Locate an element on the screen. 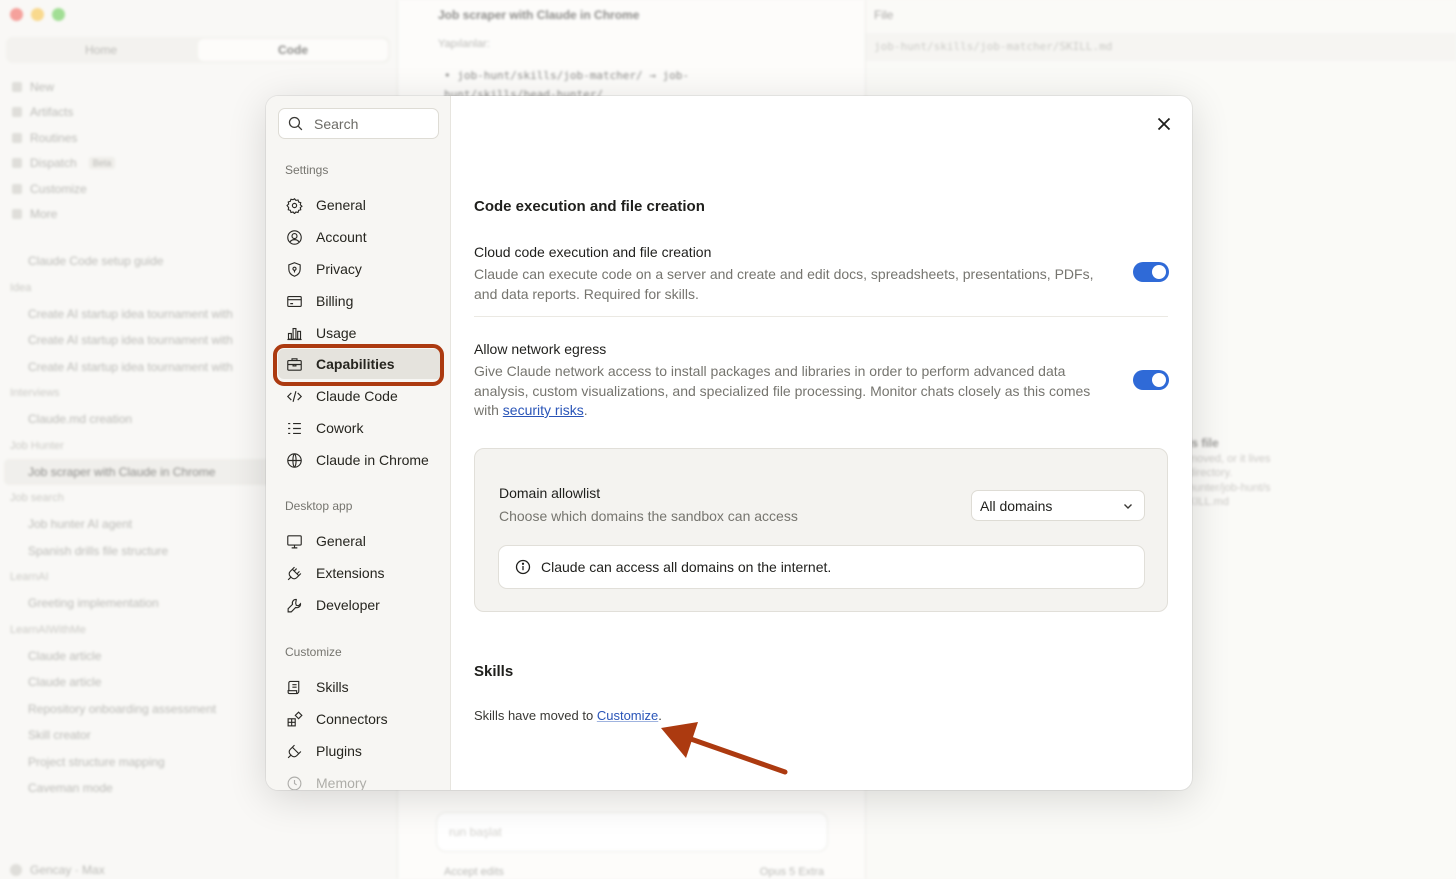 Image resolution: width=1456 pixels, height=879 pixels. code-icon is located at coordinates (294, 396).